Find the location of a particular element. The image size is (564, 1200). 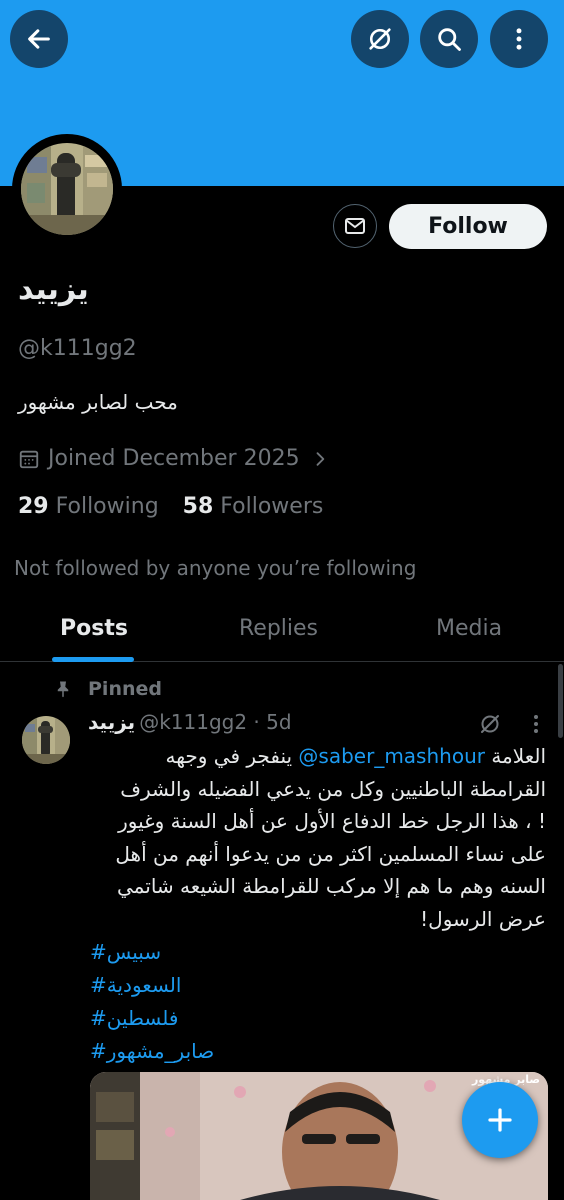

followers-count: 58 is located at coordinates (198, 506).